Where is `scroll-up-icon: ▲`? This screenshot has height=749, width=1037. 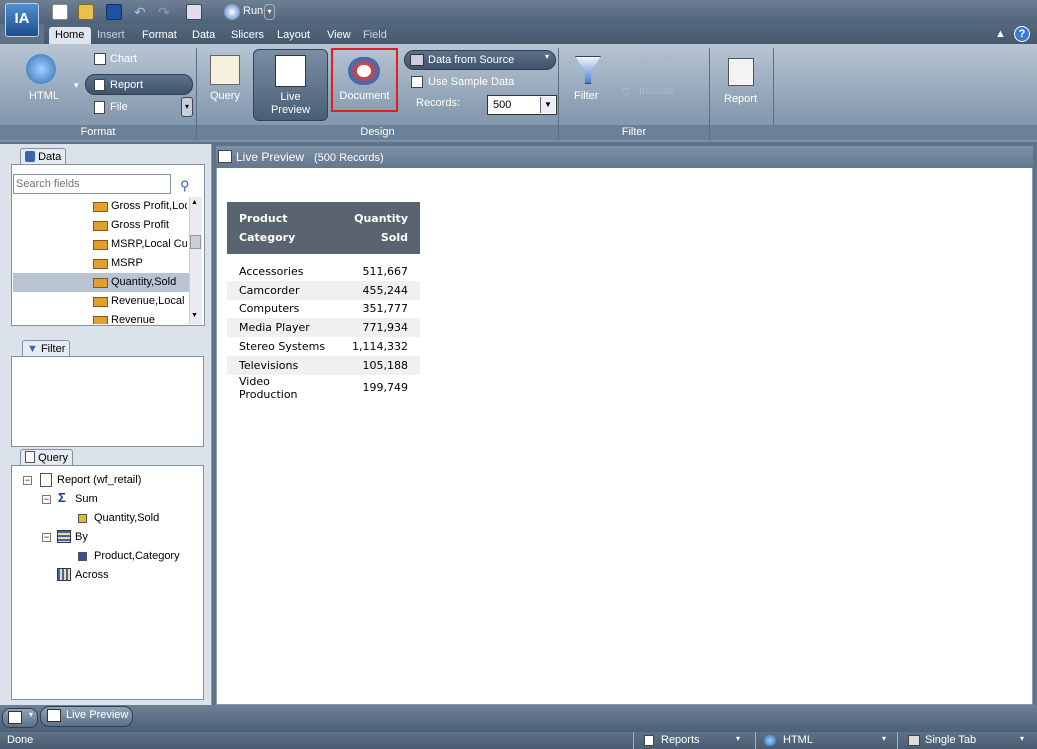
scroll-up-icon: ▲ is located at coordinates (194, 202).